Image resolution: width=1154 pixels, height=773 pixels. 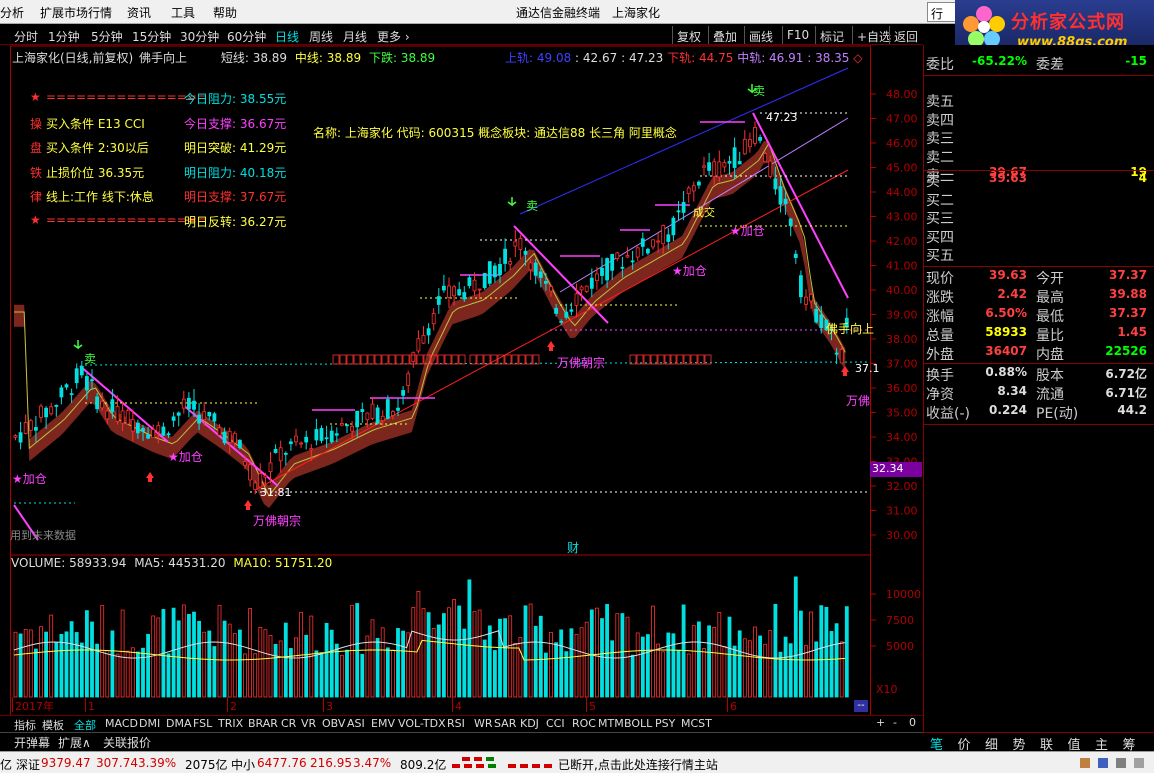 What do you see at coordinates (331, 763) in the screenshot?
I see `smallcap-change: 216.95` at bounding box center [331, 763].